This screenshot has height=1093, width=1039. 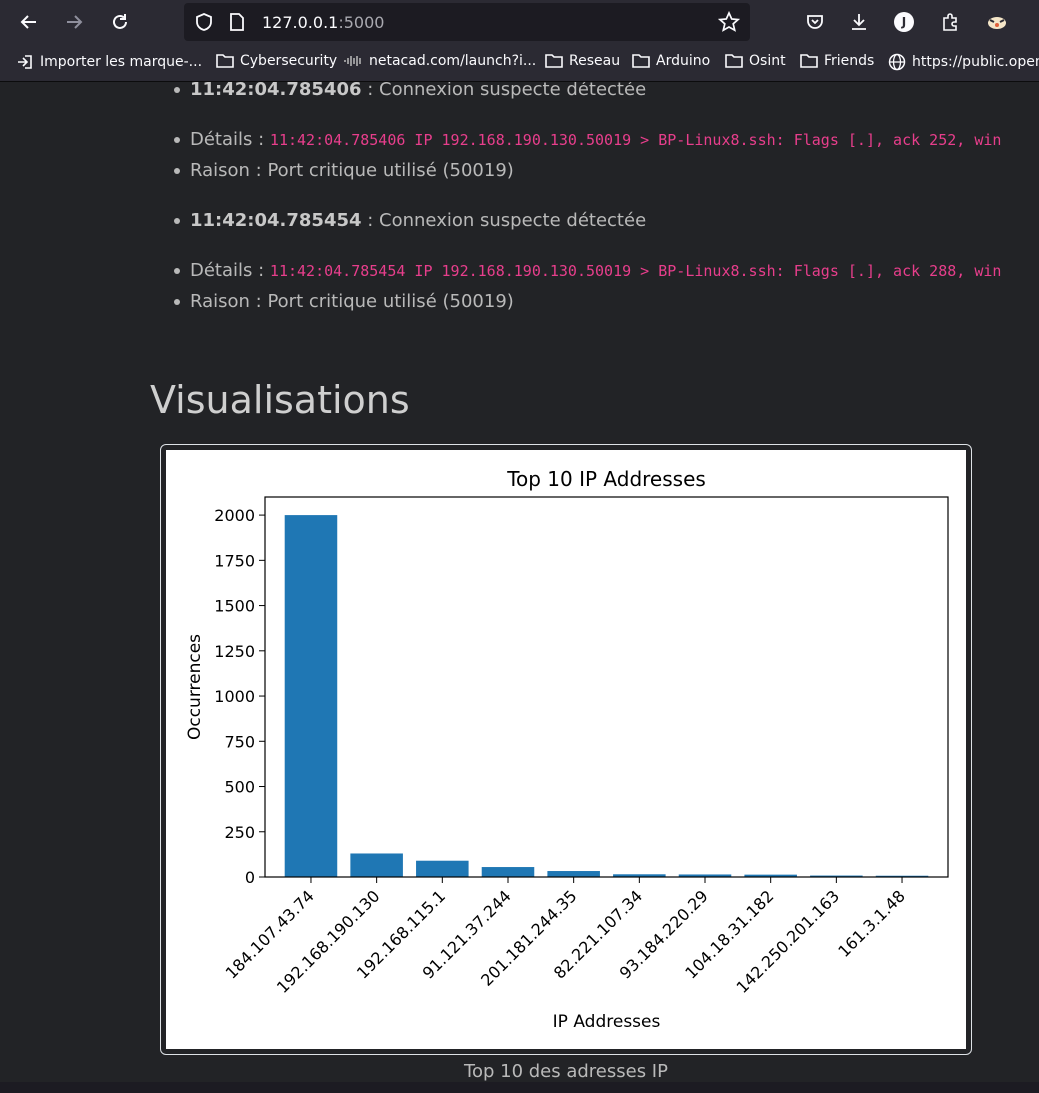 What do you see at coordinates (352, 61) in the screenshot?
I see `cisco-icon` at bounding box center [352, 61].